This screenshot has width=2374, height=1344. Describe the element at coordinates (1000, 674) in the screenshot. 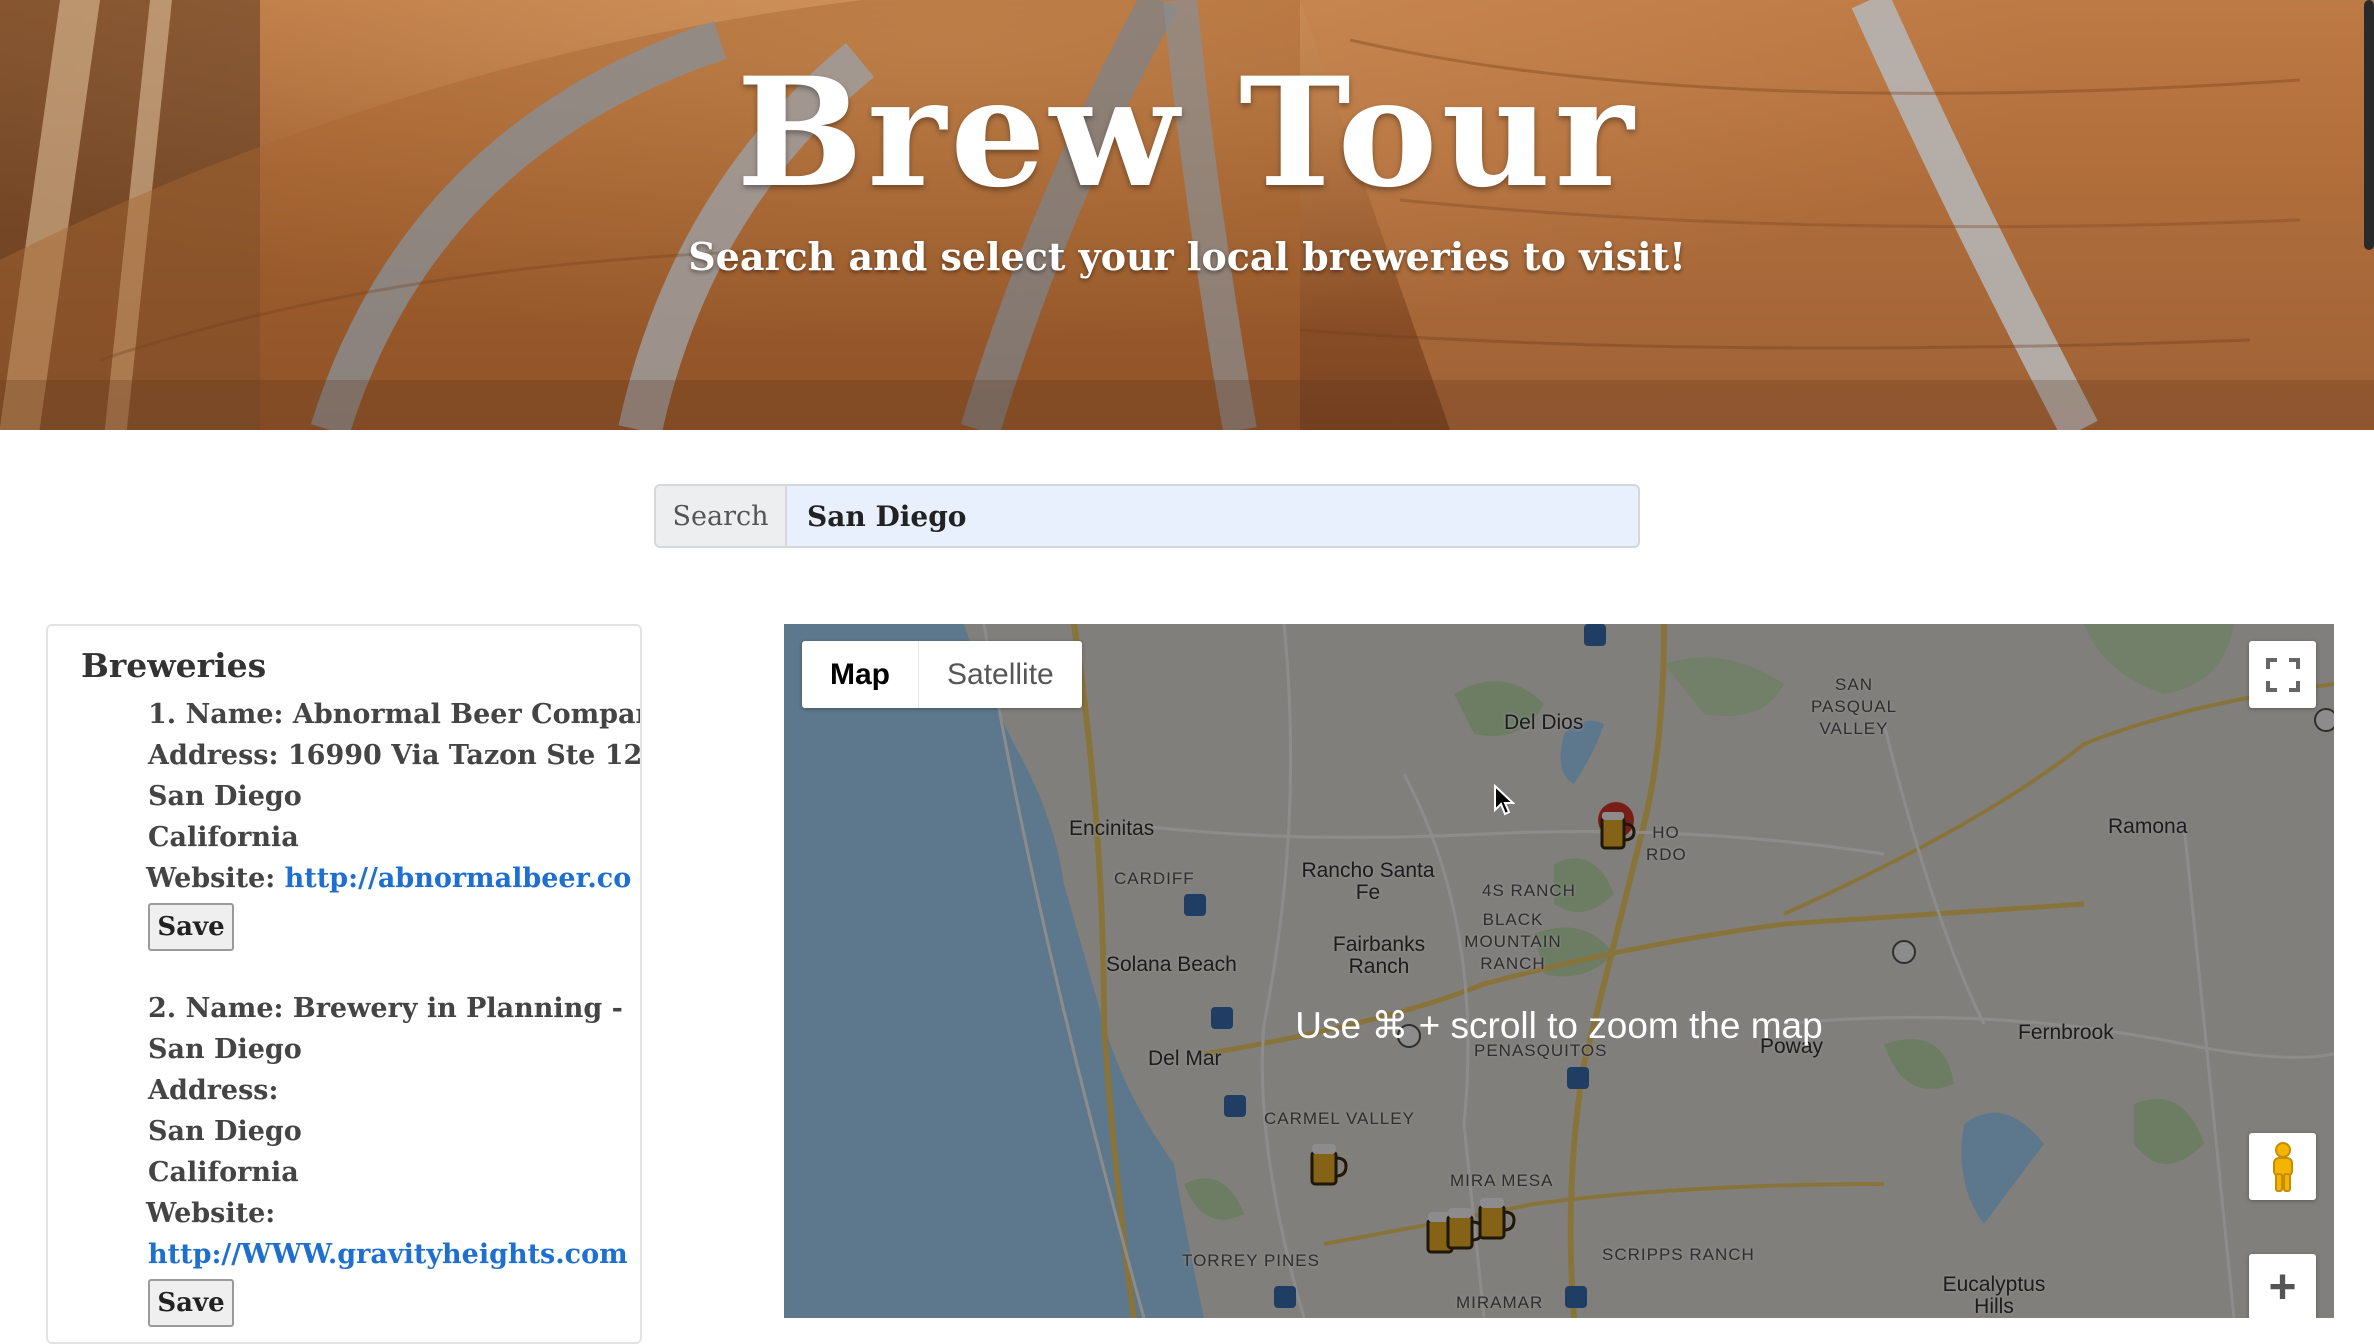

I see `map-type-satellite-button: Satellite` at that location.